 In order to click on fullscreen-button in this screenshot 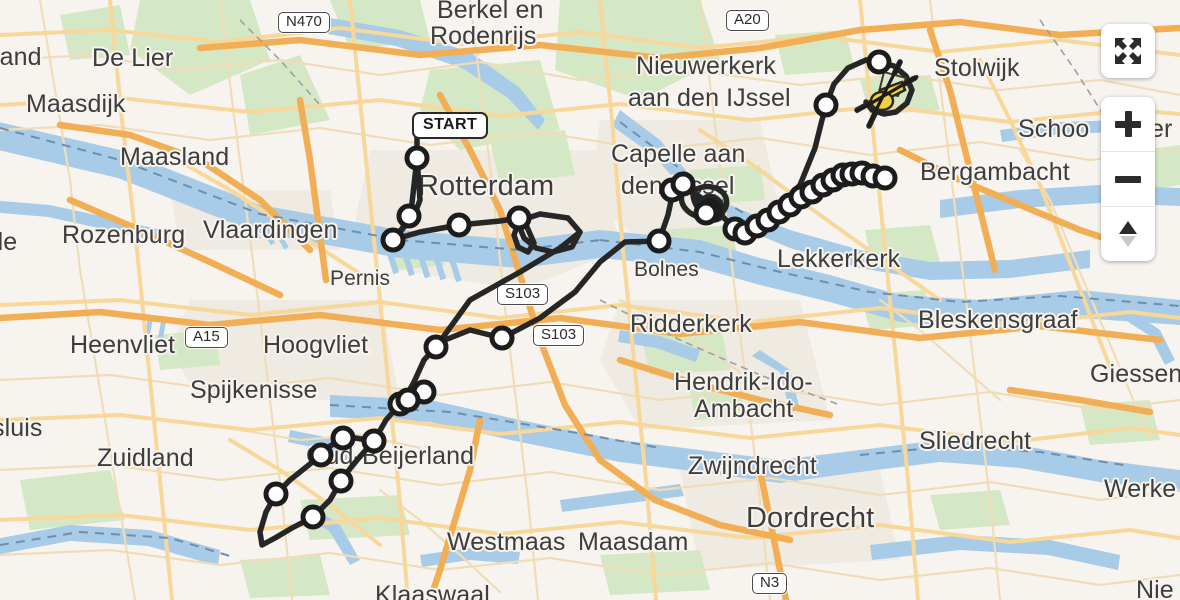, I will do `click(1128, 51)`.